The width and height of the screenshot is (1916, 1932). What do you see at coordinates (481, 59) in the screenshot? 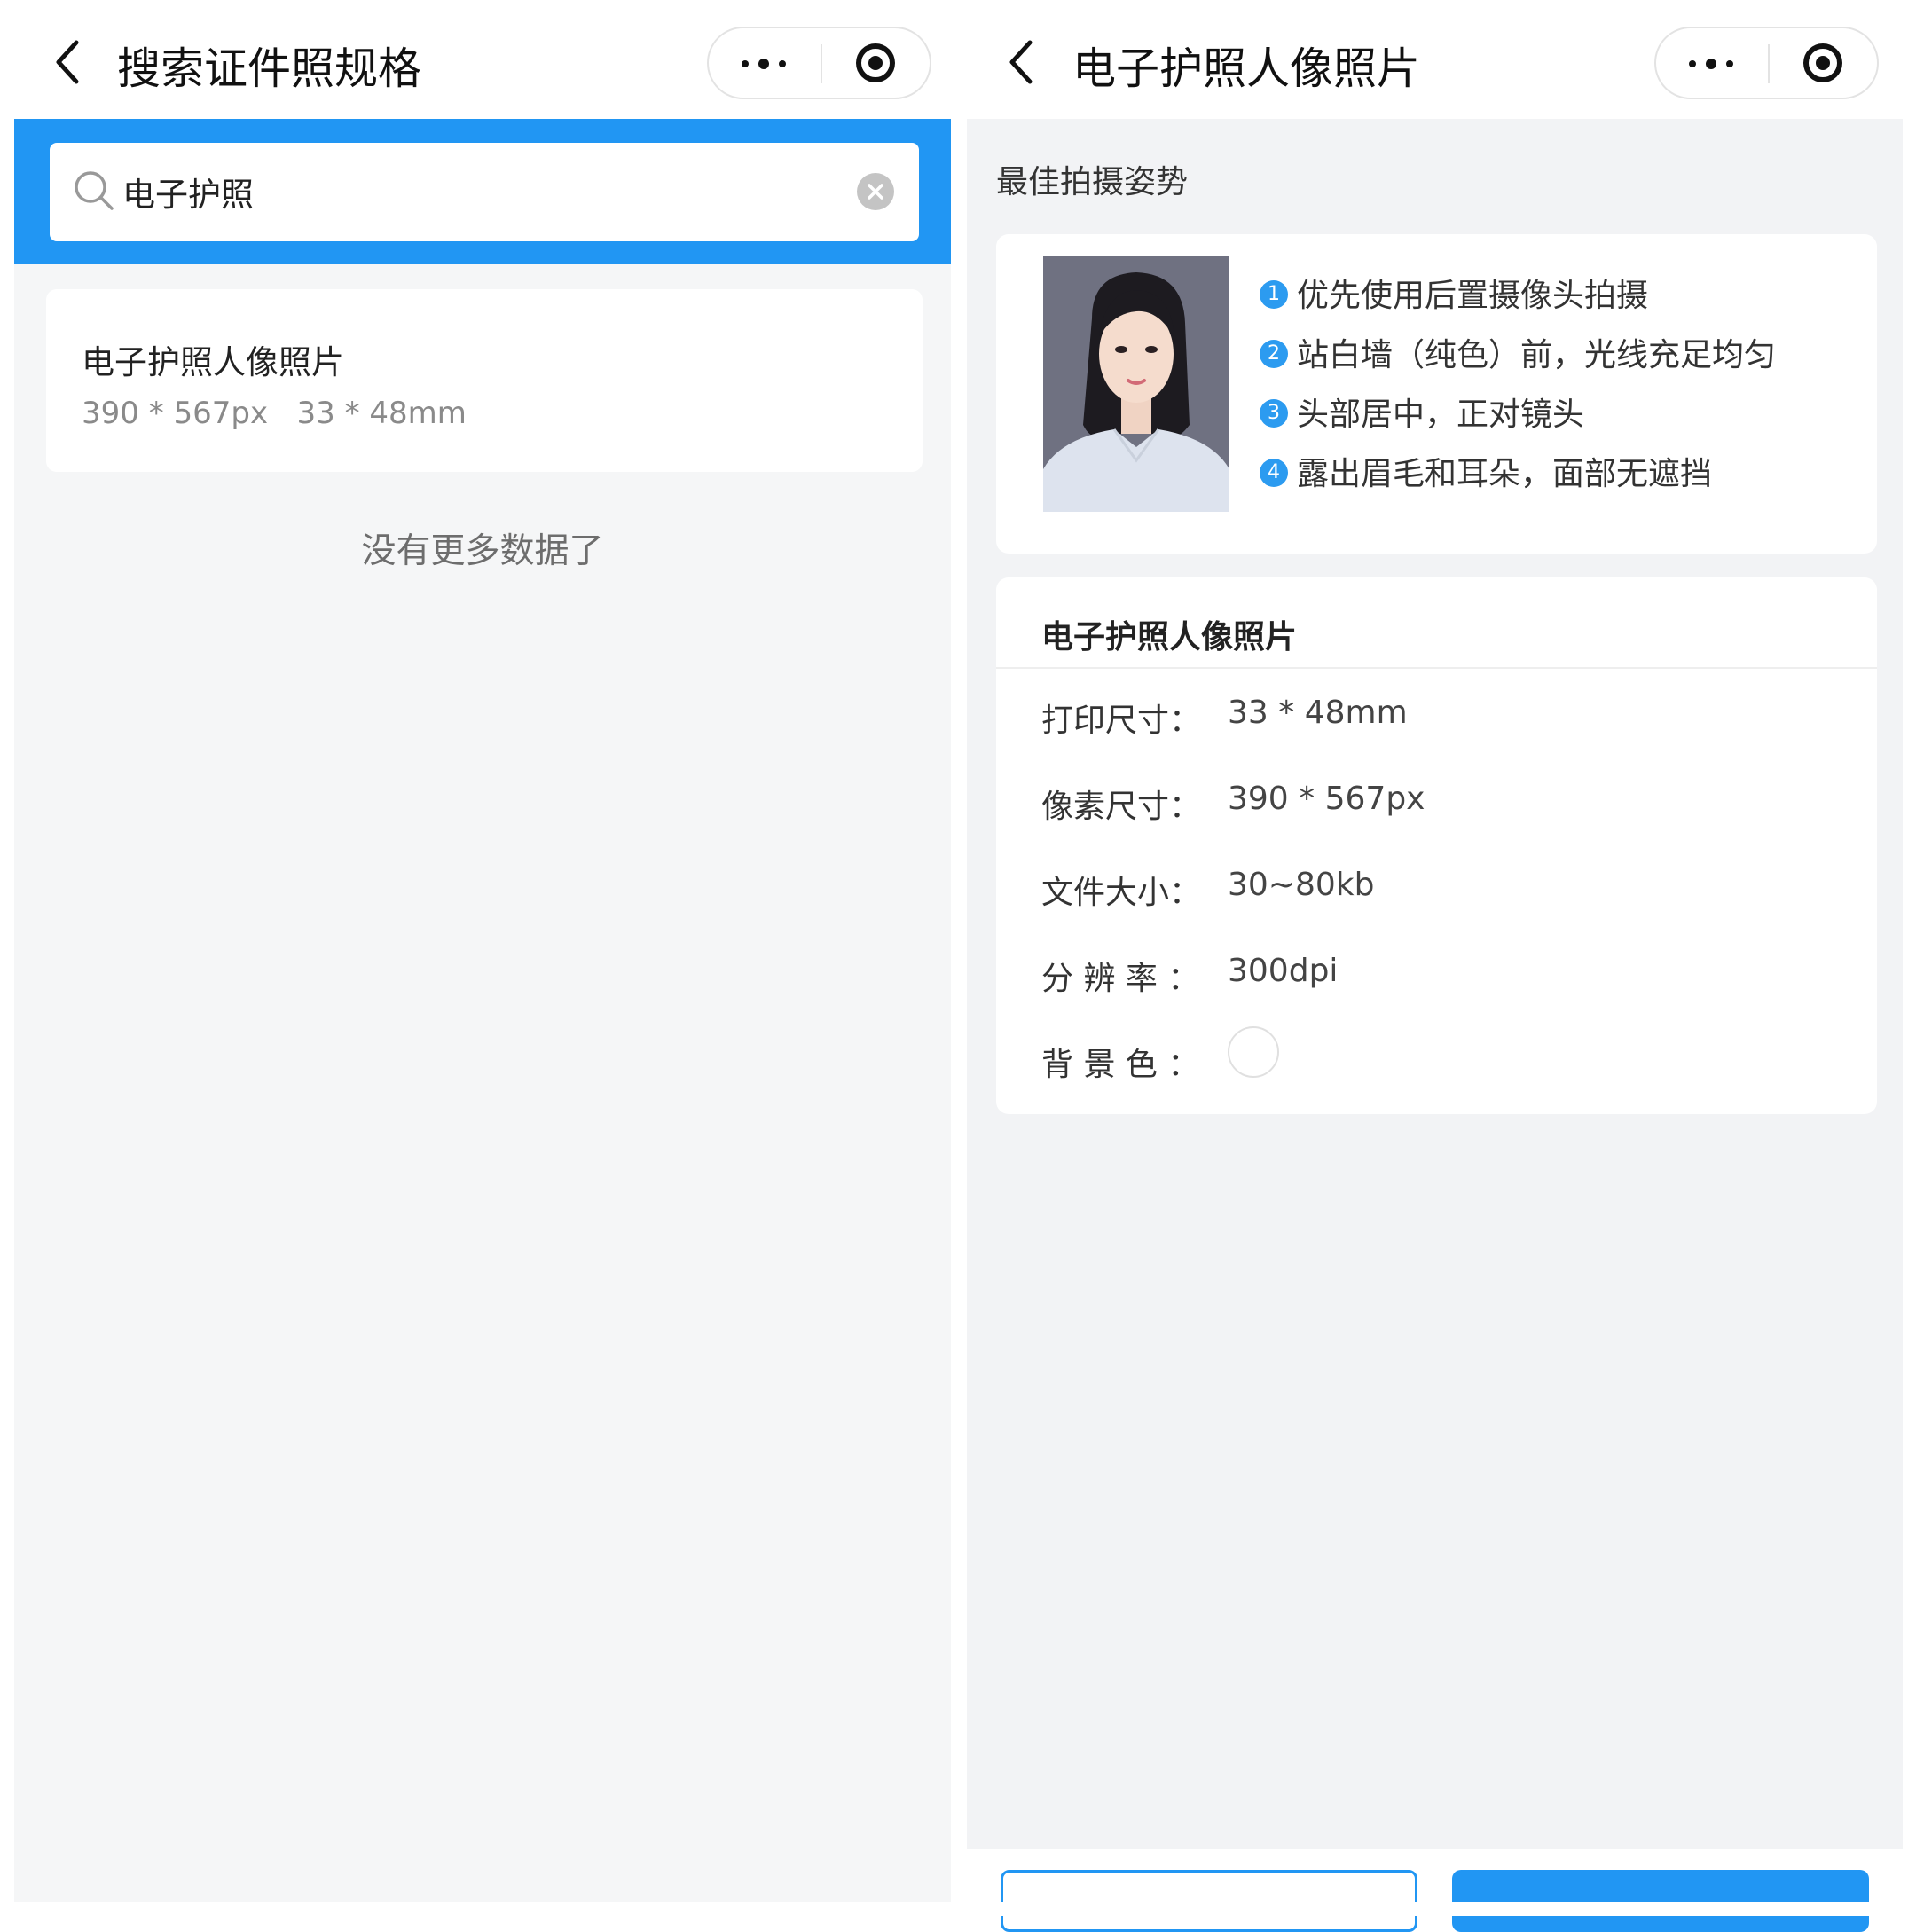
I see `nav-bar: 搜索证件照规格` at bounding box center [481, 59].